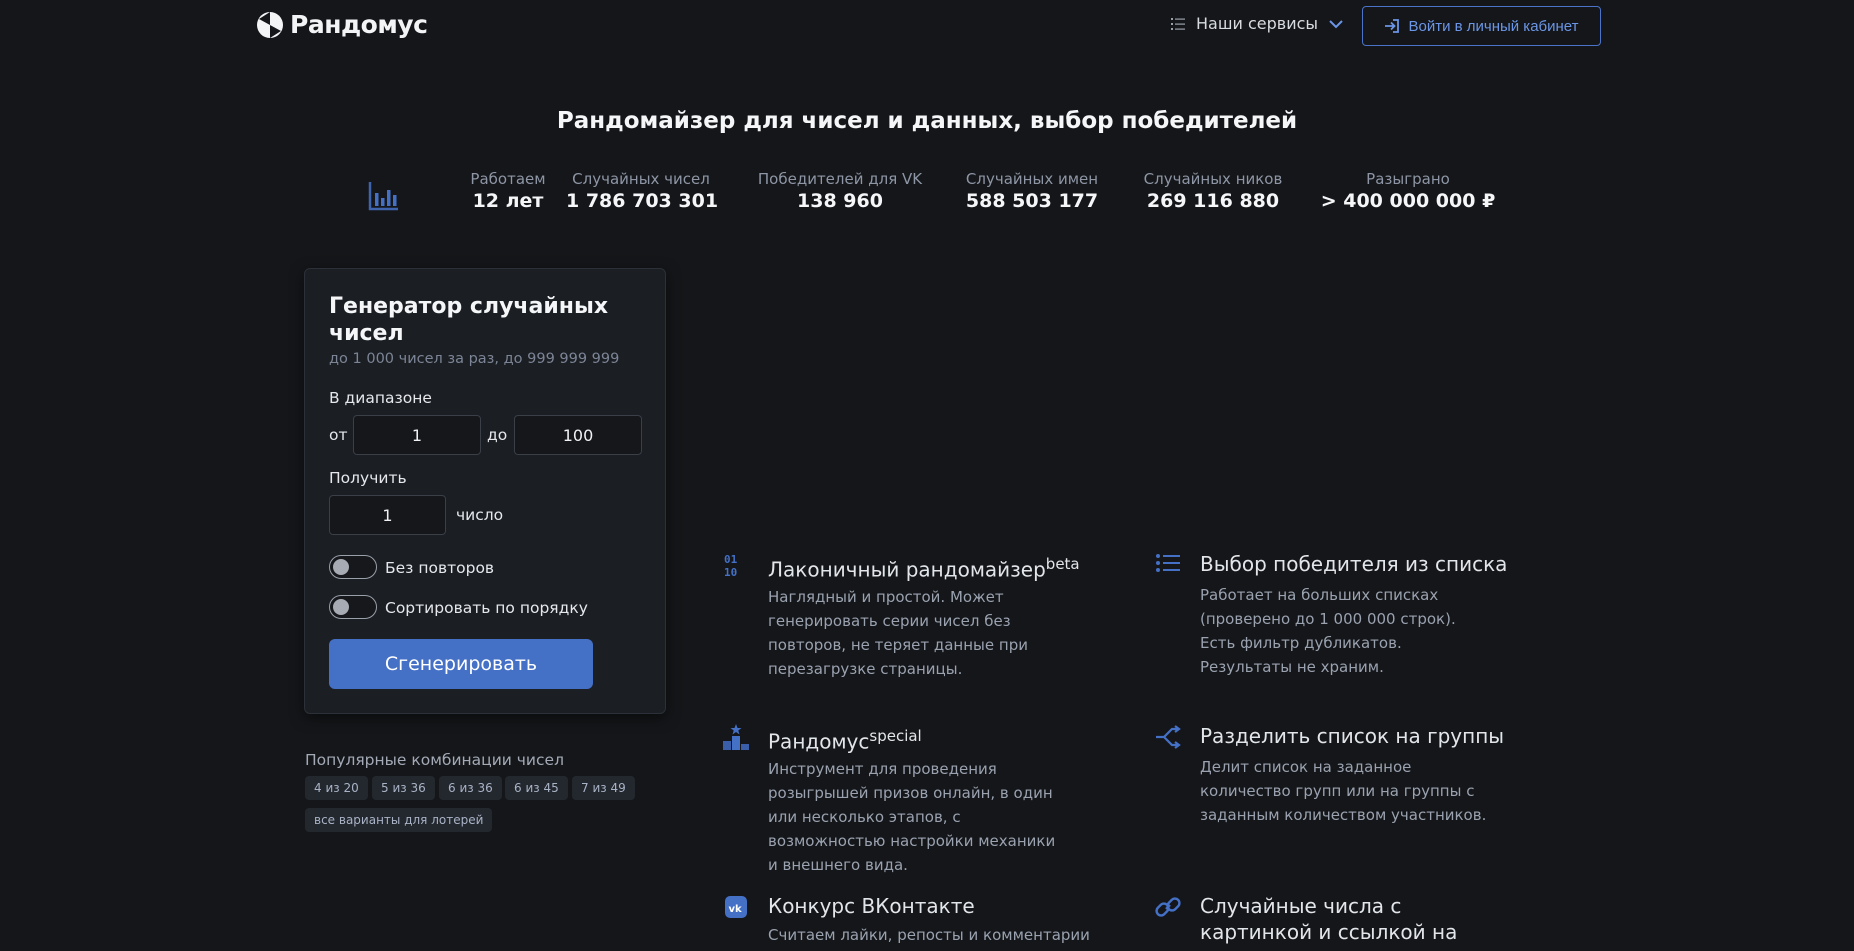 This screenshot has height=951, width=1854. I want to click on range-label: В диапазоне, so click(380, 398).